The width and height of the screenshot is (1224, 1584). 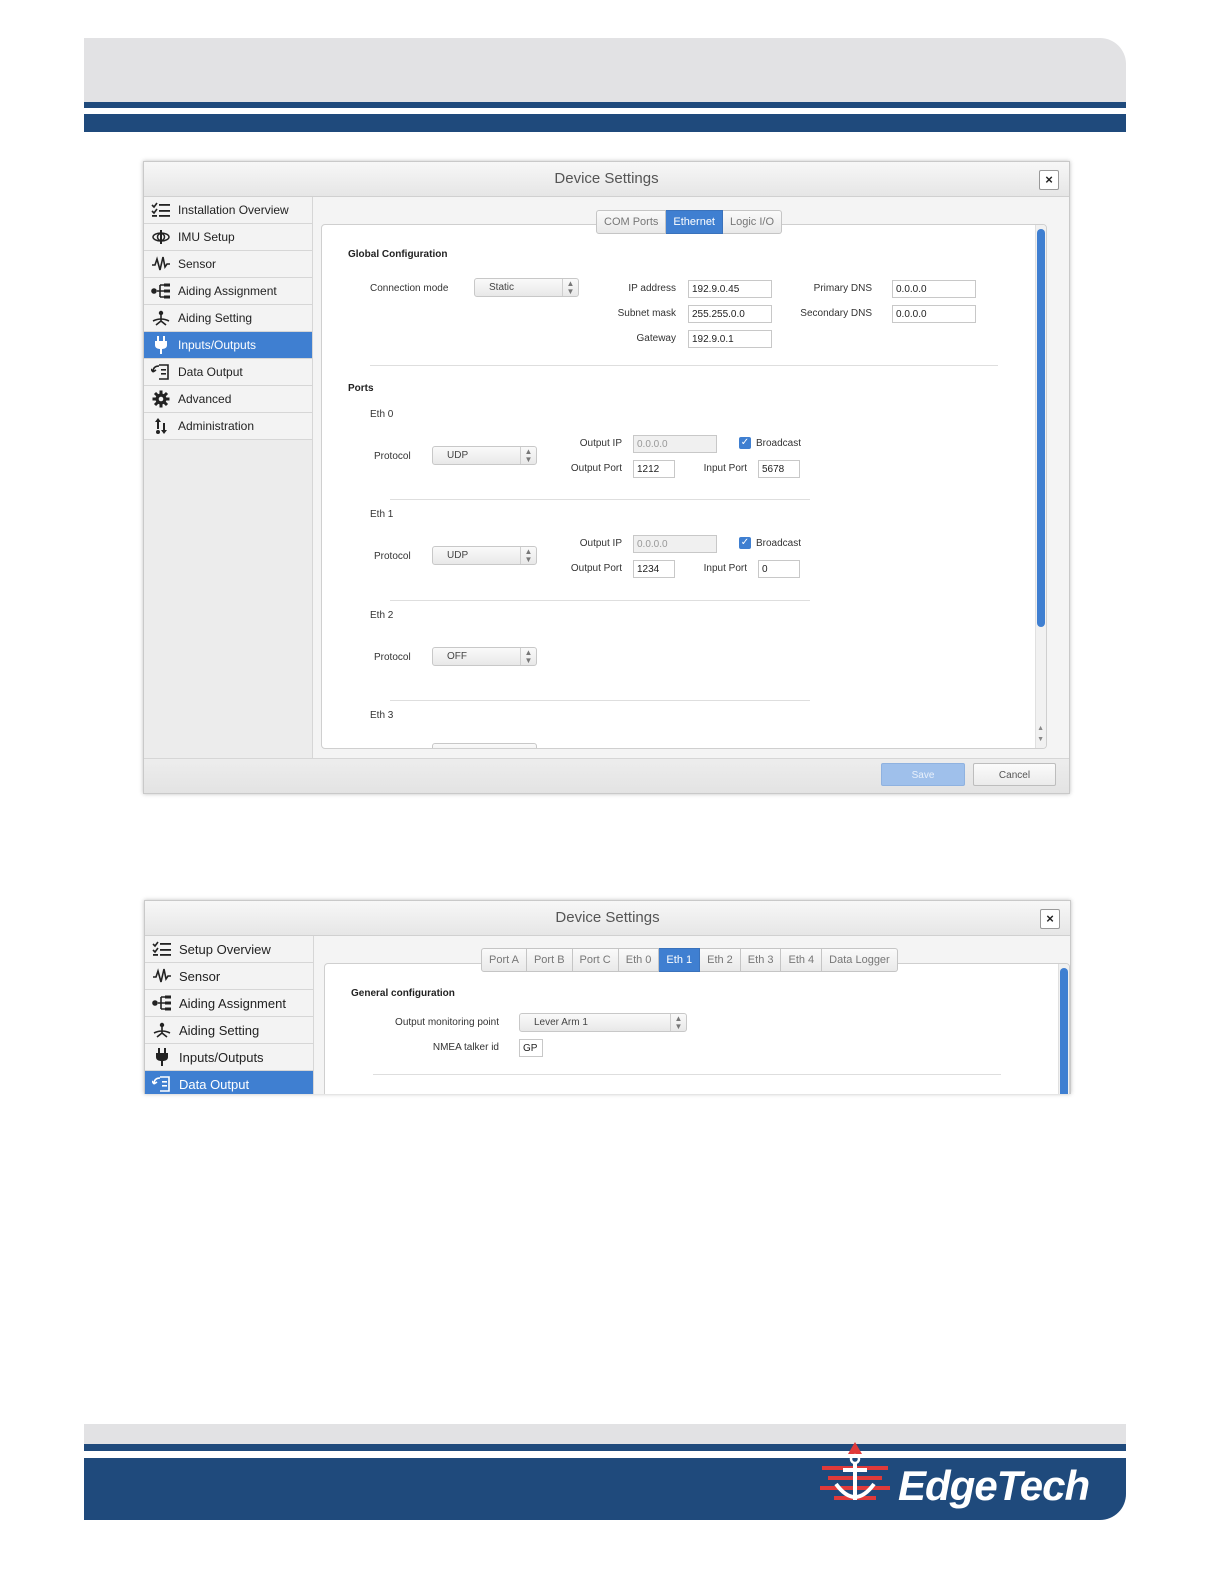 What do you see at coordinates (779, 443) in the screenshot?
I see `eth0-broadcast-label: Broadcast` at bounding box center [779, 443].